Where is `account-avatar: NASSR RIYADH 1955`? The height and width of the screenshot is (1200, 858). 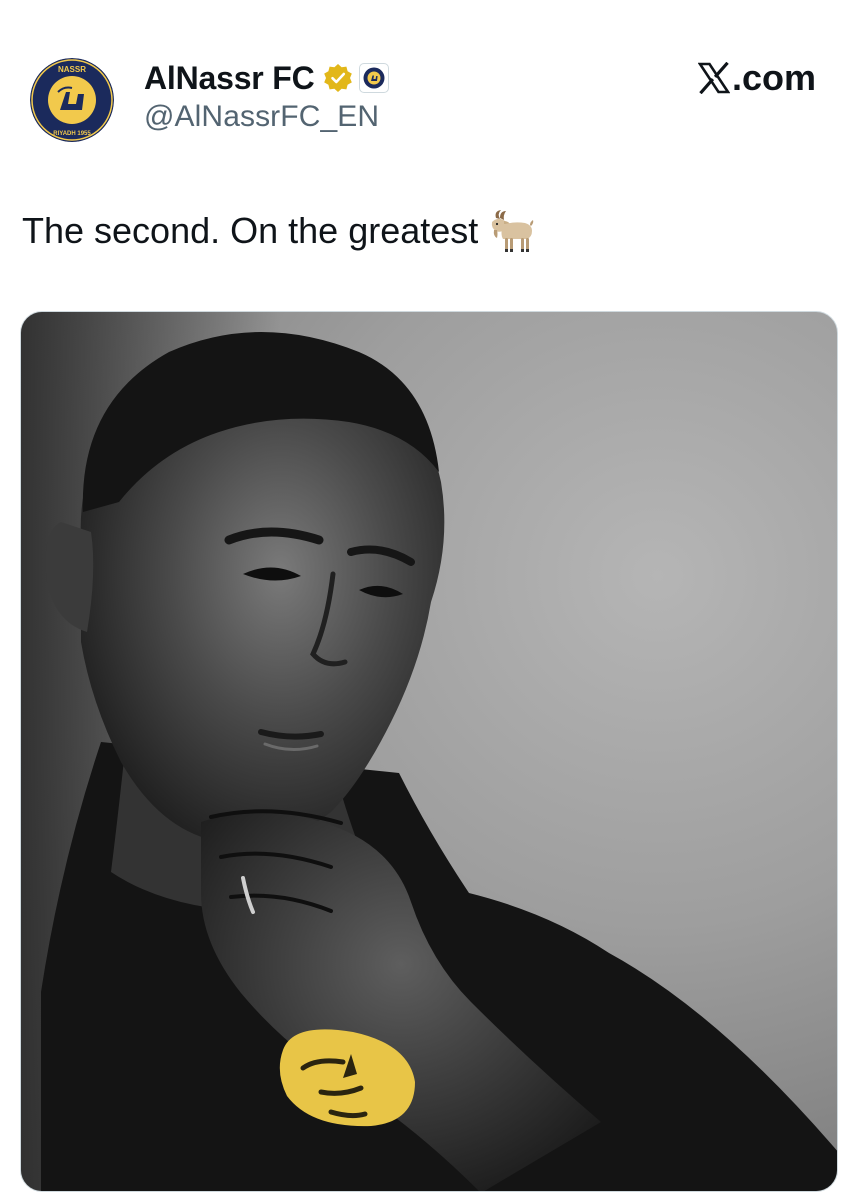 account-avatar: NASSR RIYADH 1955 is located at coordinates (72, 100).